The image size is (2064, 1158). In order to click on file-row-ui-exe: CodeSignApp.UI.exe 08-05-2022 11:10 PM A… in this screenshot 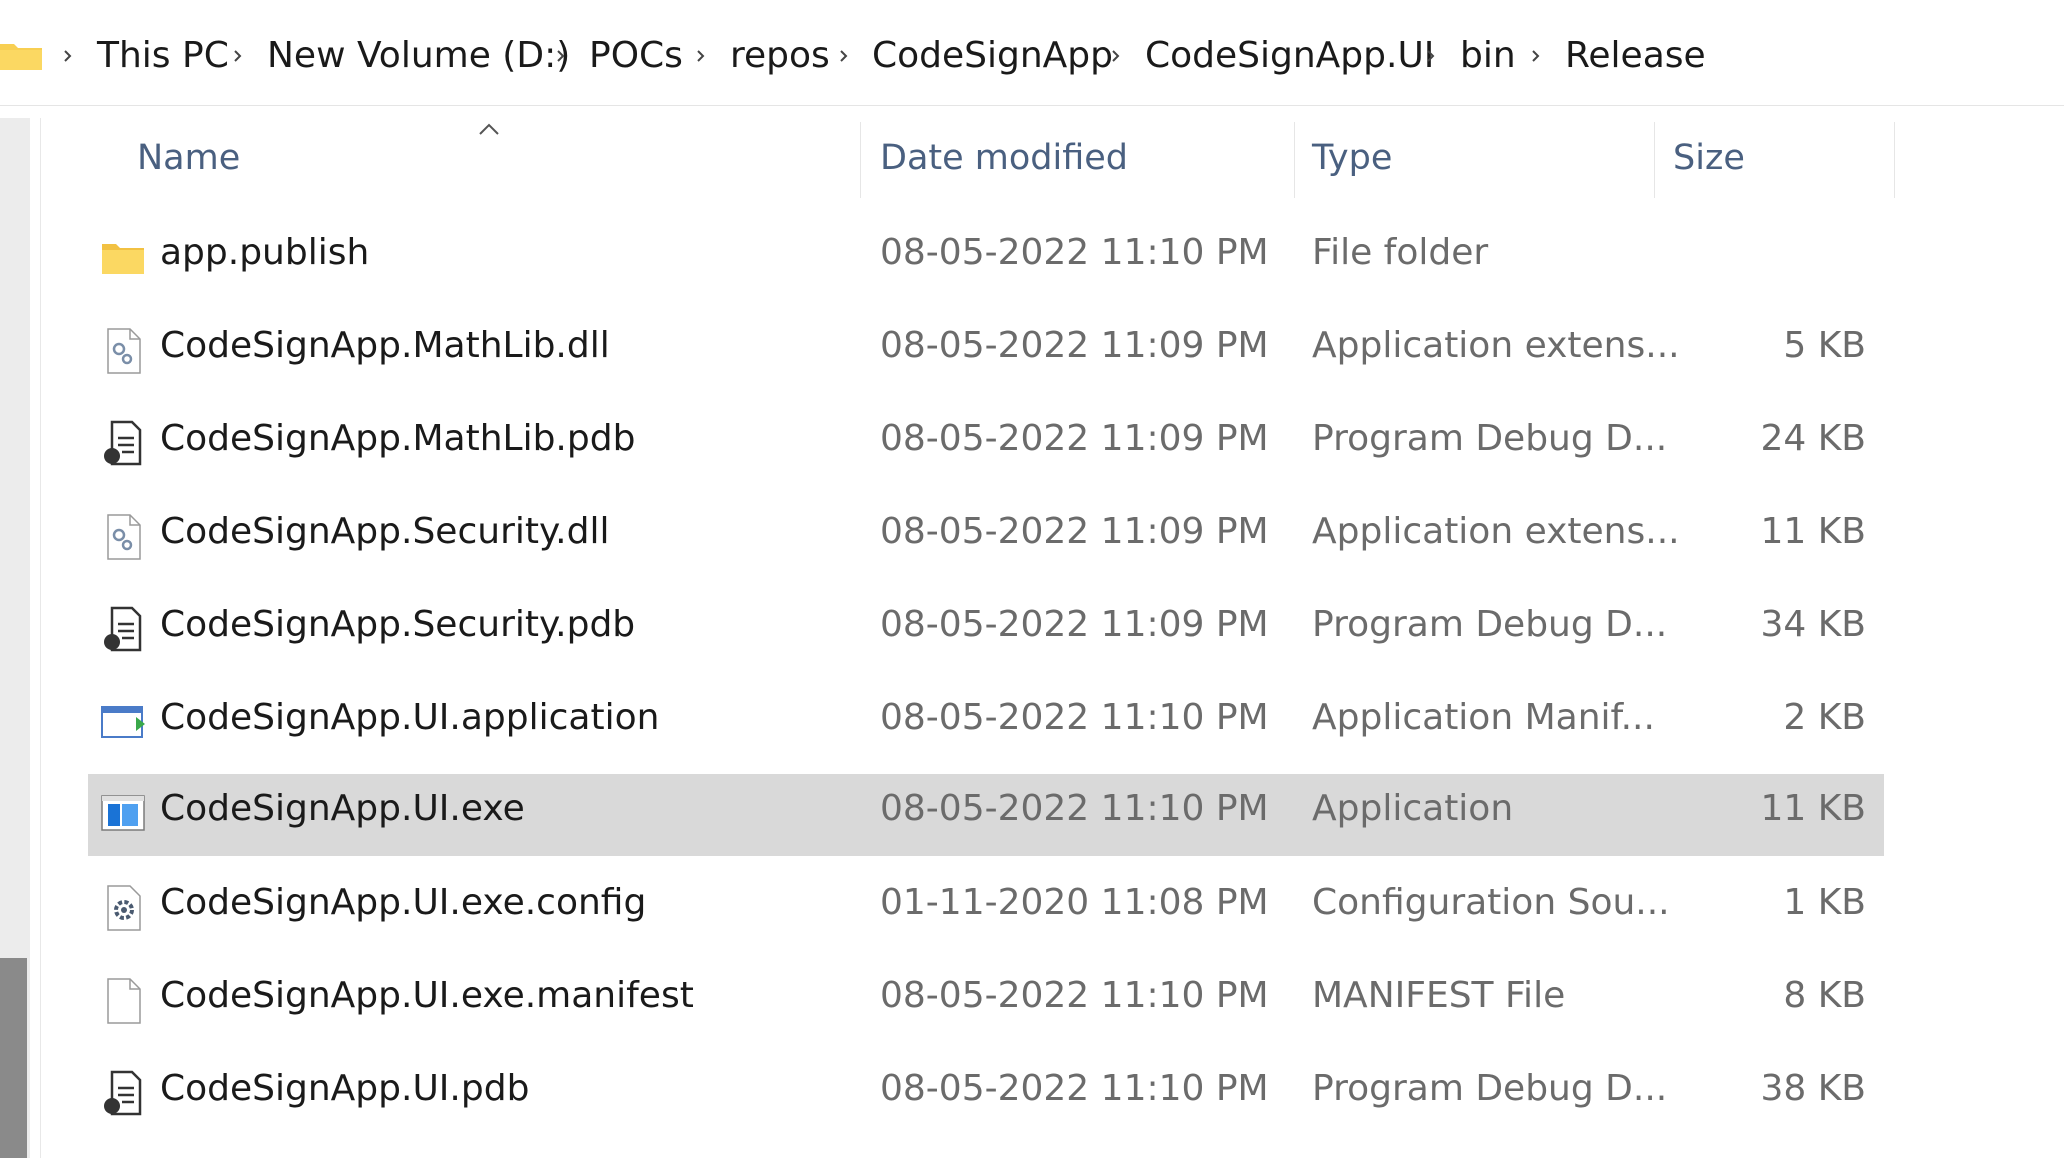, I will do `click(986, 815)`.